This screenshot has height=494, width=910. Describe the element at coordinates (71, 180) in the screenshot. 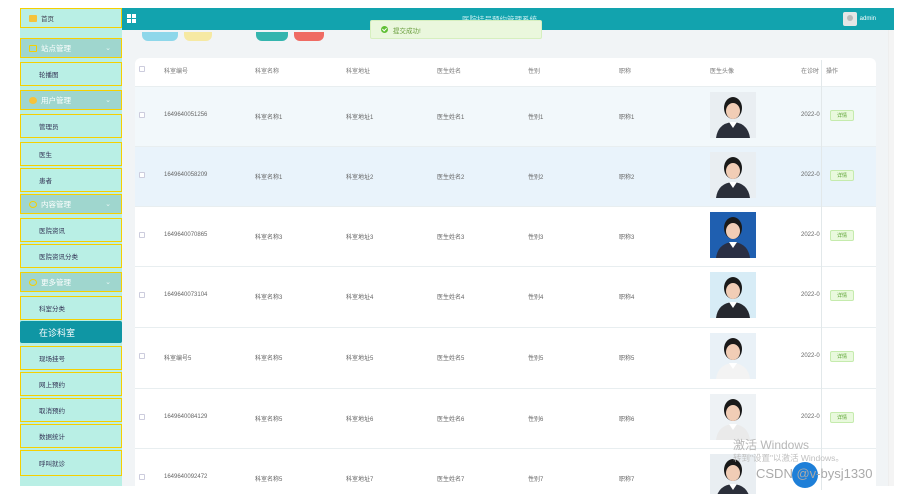

I see `sidebar-item-patients: 患者` at that location.